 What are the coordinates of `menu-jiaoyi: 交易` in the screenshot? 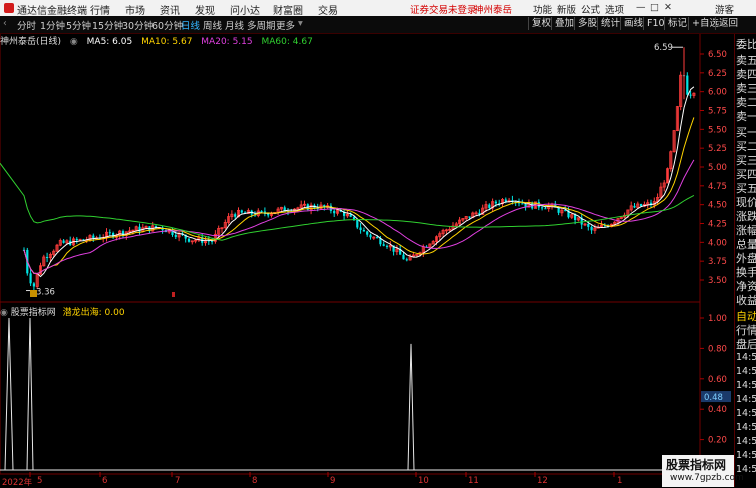 It's located at (328, 9).